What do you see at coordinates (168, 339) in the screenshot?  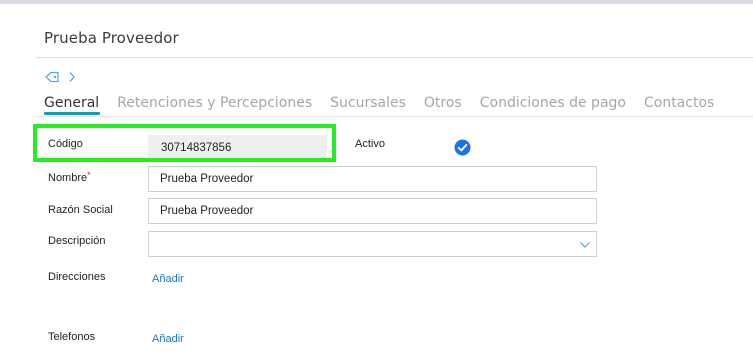 I see `telefonos-add-link: Añadir` at bounding box center [168, 339].